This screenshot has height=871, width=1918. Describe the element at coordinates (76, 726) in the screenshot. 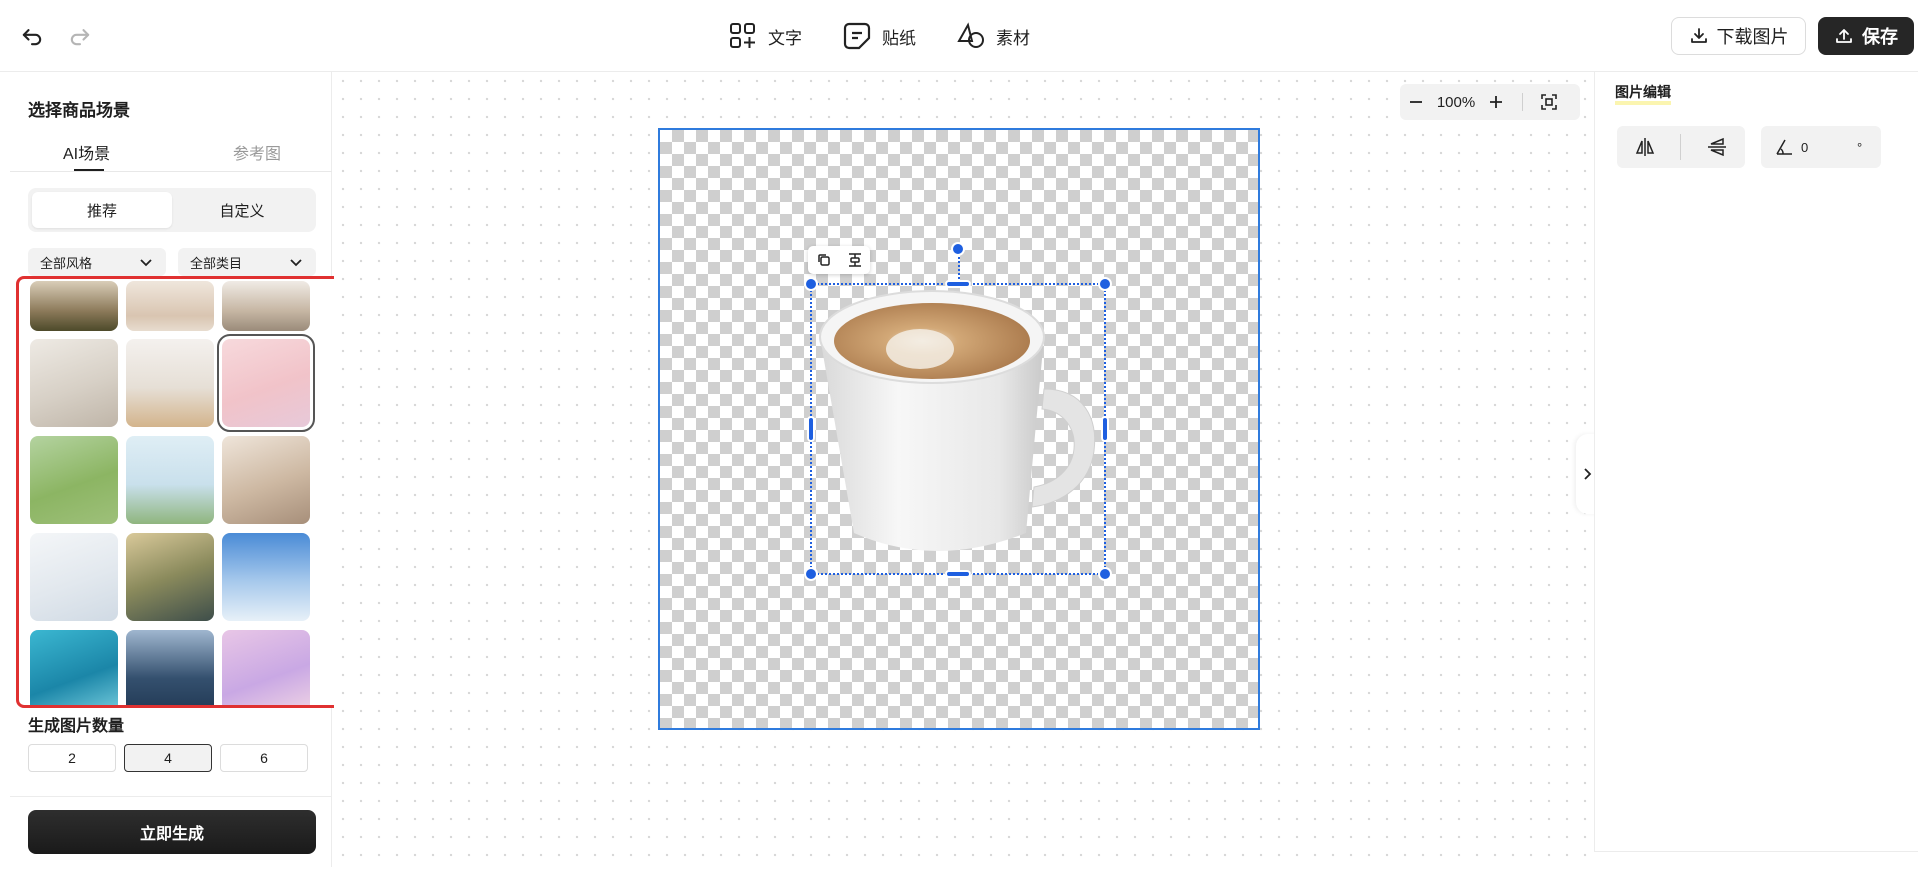

I see `image-count-title: 生成图片数量` at that location.